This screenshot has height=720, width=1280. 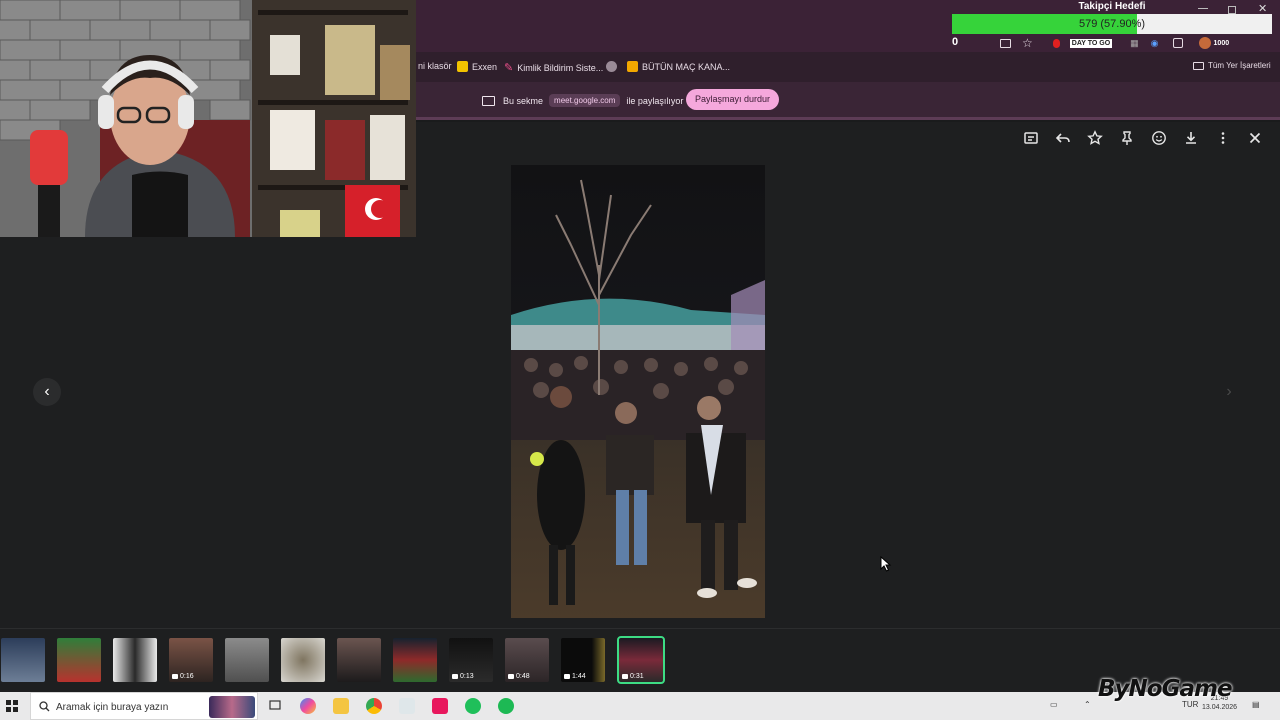 I want to click on viewer-toolbar, so click(x=1143, y=139).